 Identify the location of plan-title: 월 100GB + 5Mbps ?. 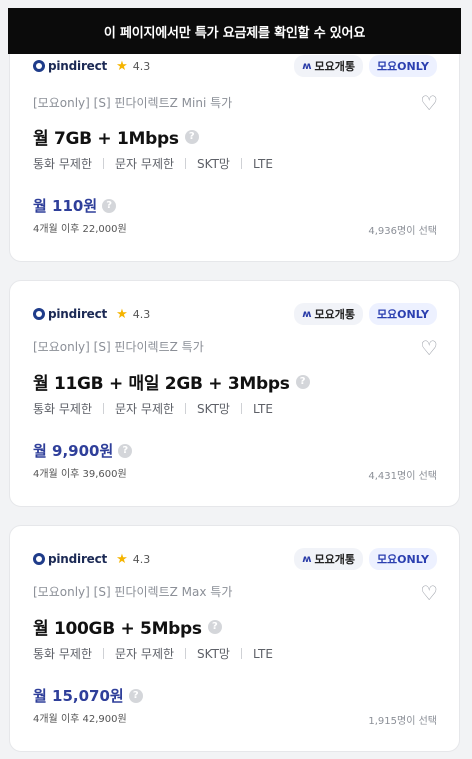
(127, 626).